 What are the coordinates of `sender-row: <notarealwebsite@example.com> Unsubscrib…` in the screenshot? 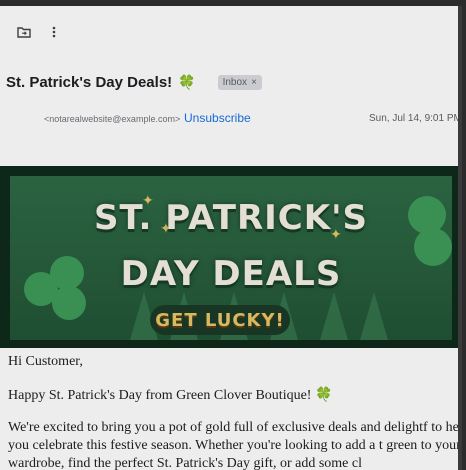 It's located at (229, 119).